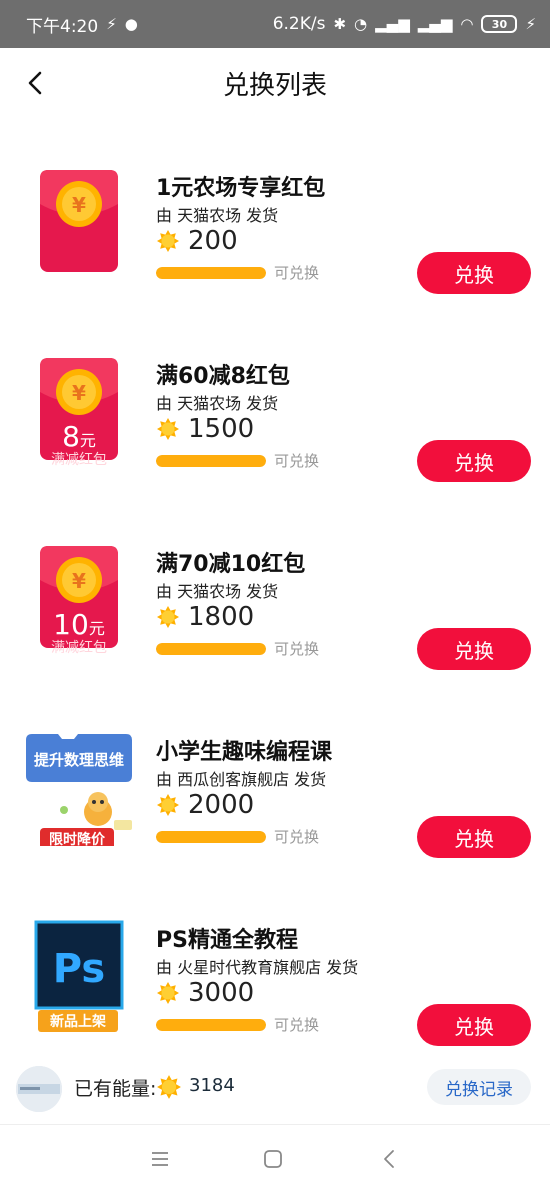 The height and width of the screenshot is (1191, 550). What do you see at coordinates (299, 24) in the screenshot?
I see `network-speed: 6.2K/s` at bounding box center [299, 24].